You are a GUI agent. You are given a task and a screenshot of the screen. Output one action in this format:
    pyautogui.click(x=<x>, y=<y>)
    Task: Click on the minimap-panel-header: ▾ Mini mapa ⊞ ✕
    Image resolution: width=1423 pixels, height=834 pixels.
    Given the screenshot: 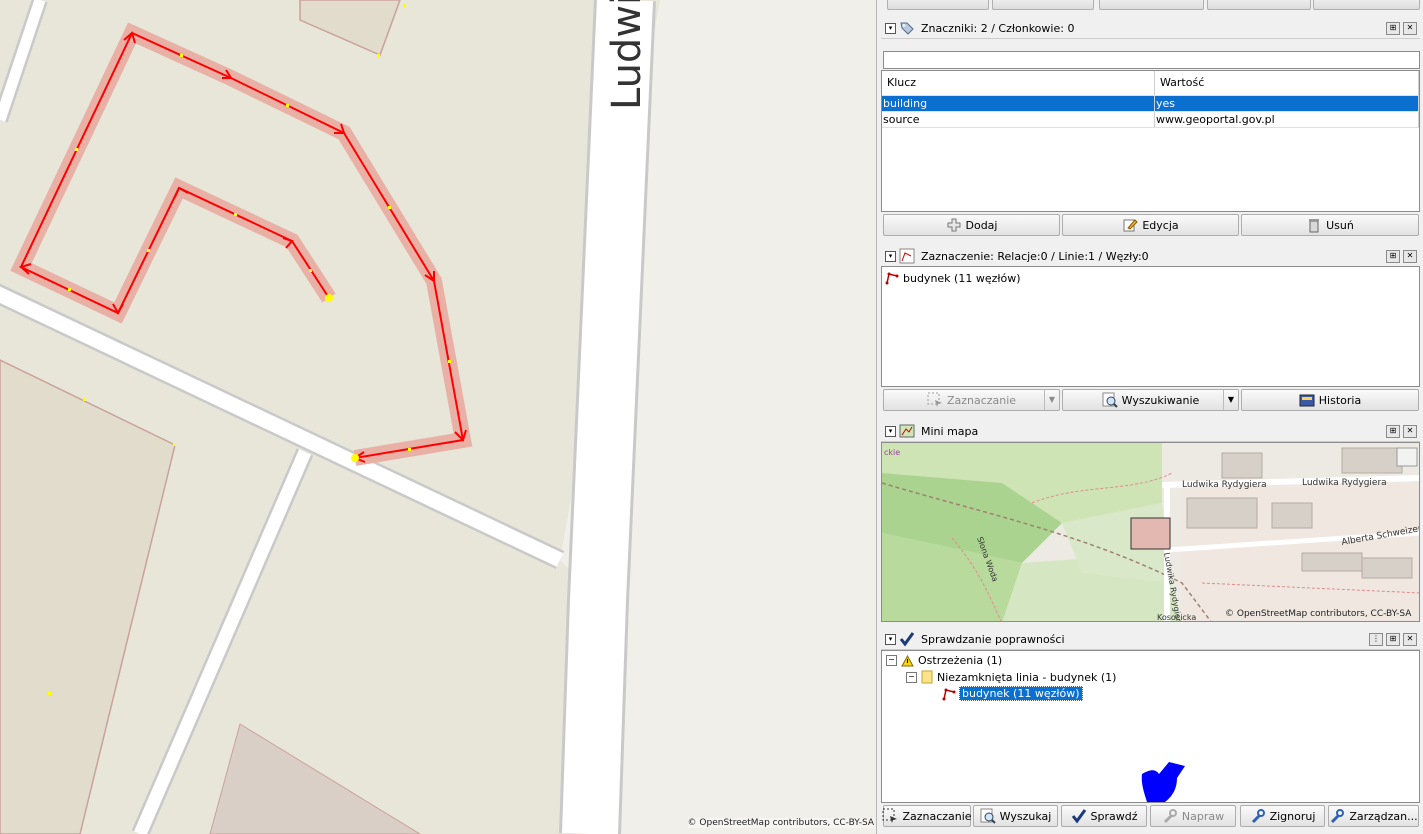 What is the action you would take?
    pyautogui.click(x=1150, y=431)
    